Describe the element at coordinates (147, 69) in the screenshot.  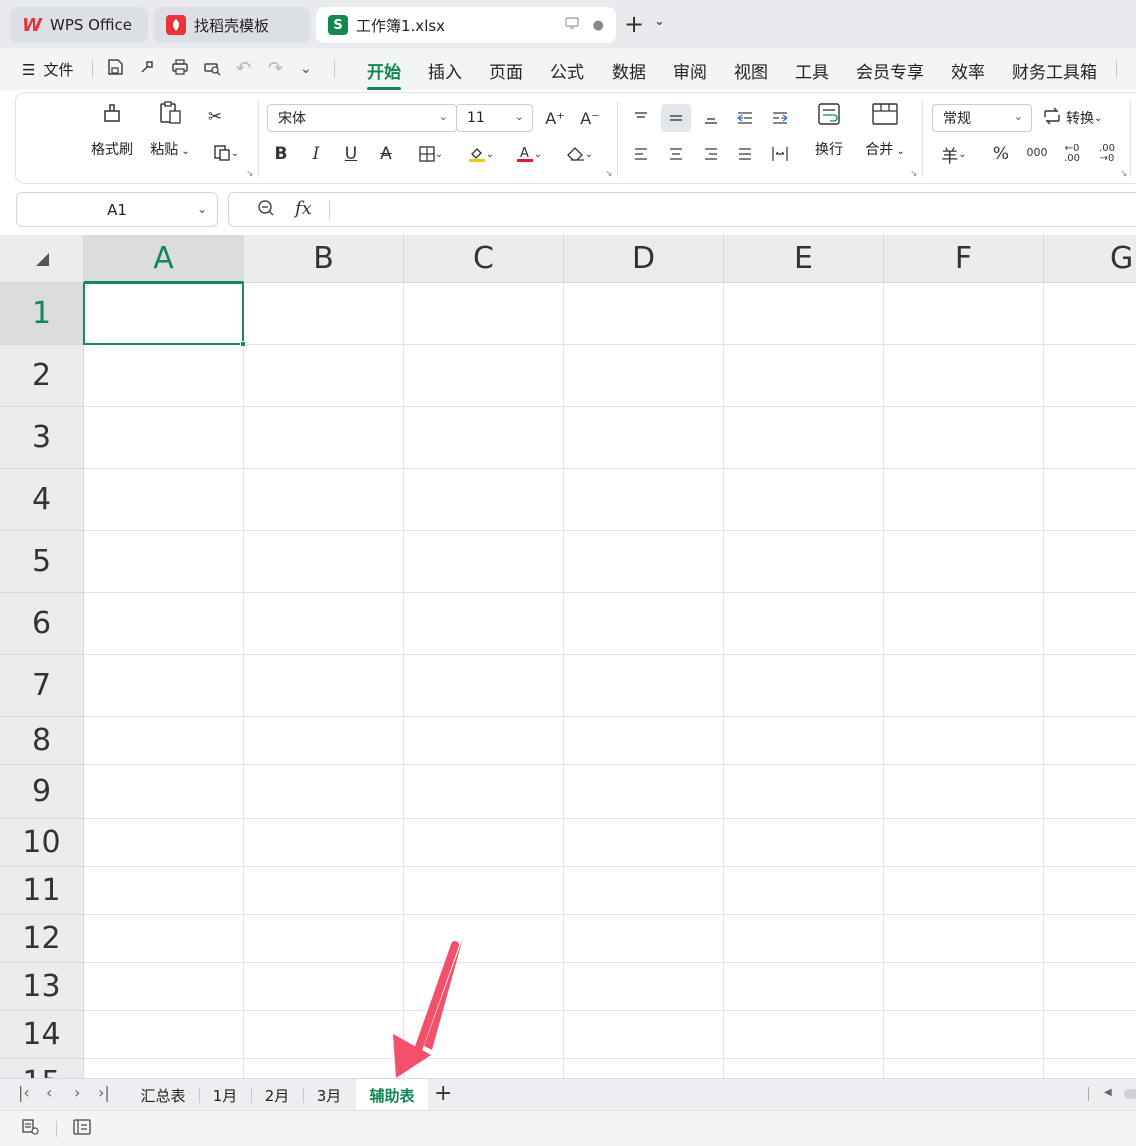
I see `format-brush-icon` at that location.